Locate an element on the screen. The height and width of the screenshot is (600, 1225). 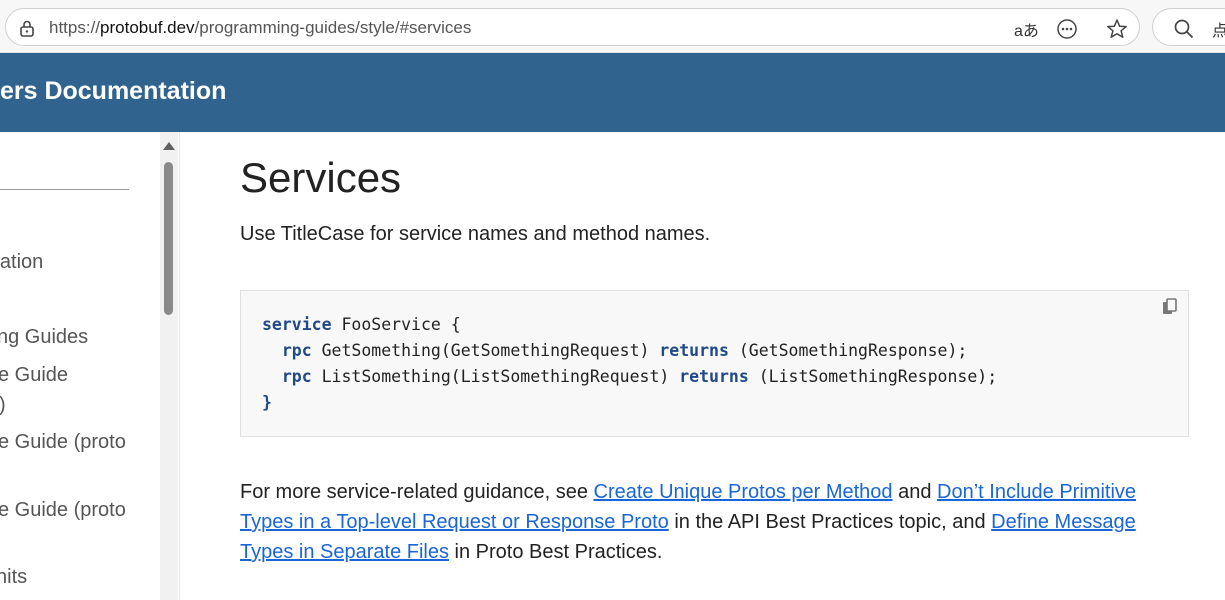
sidebar-item-language-guide-proto2: e Guide (proto is located at coordinates (63, 442).